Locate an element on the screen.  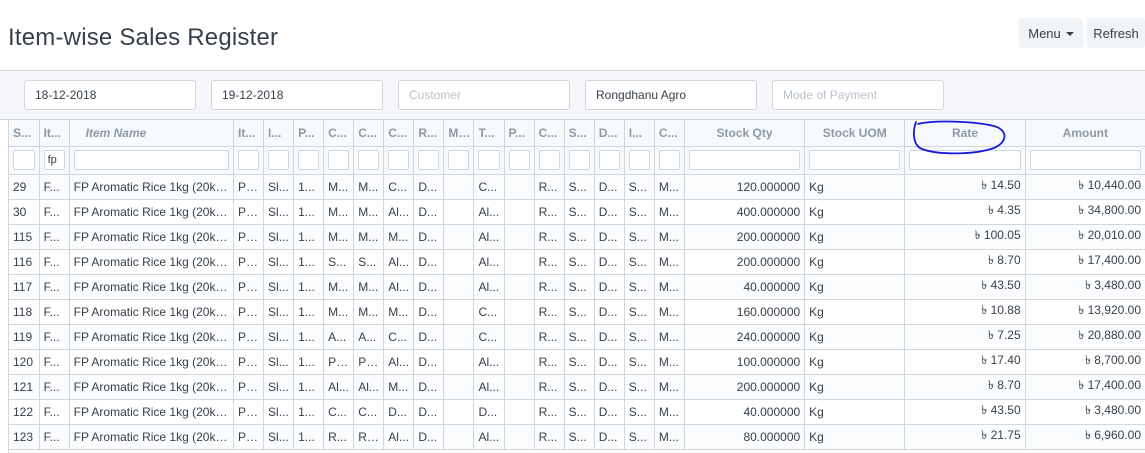
table-cell: 30 is located at coordinates (24, 212).